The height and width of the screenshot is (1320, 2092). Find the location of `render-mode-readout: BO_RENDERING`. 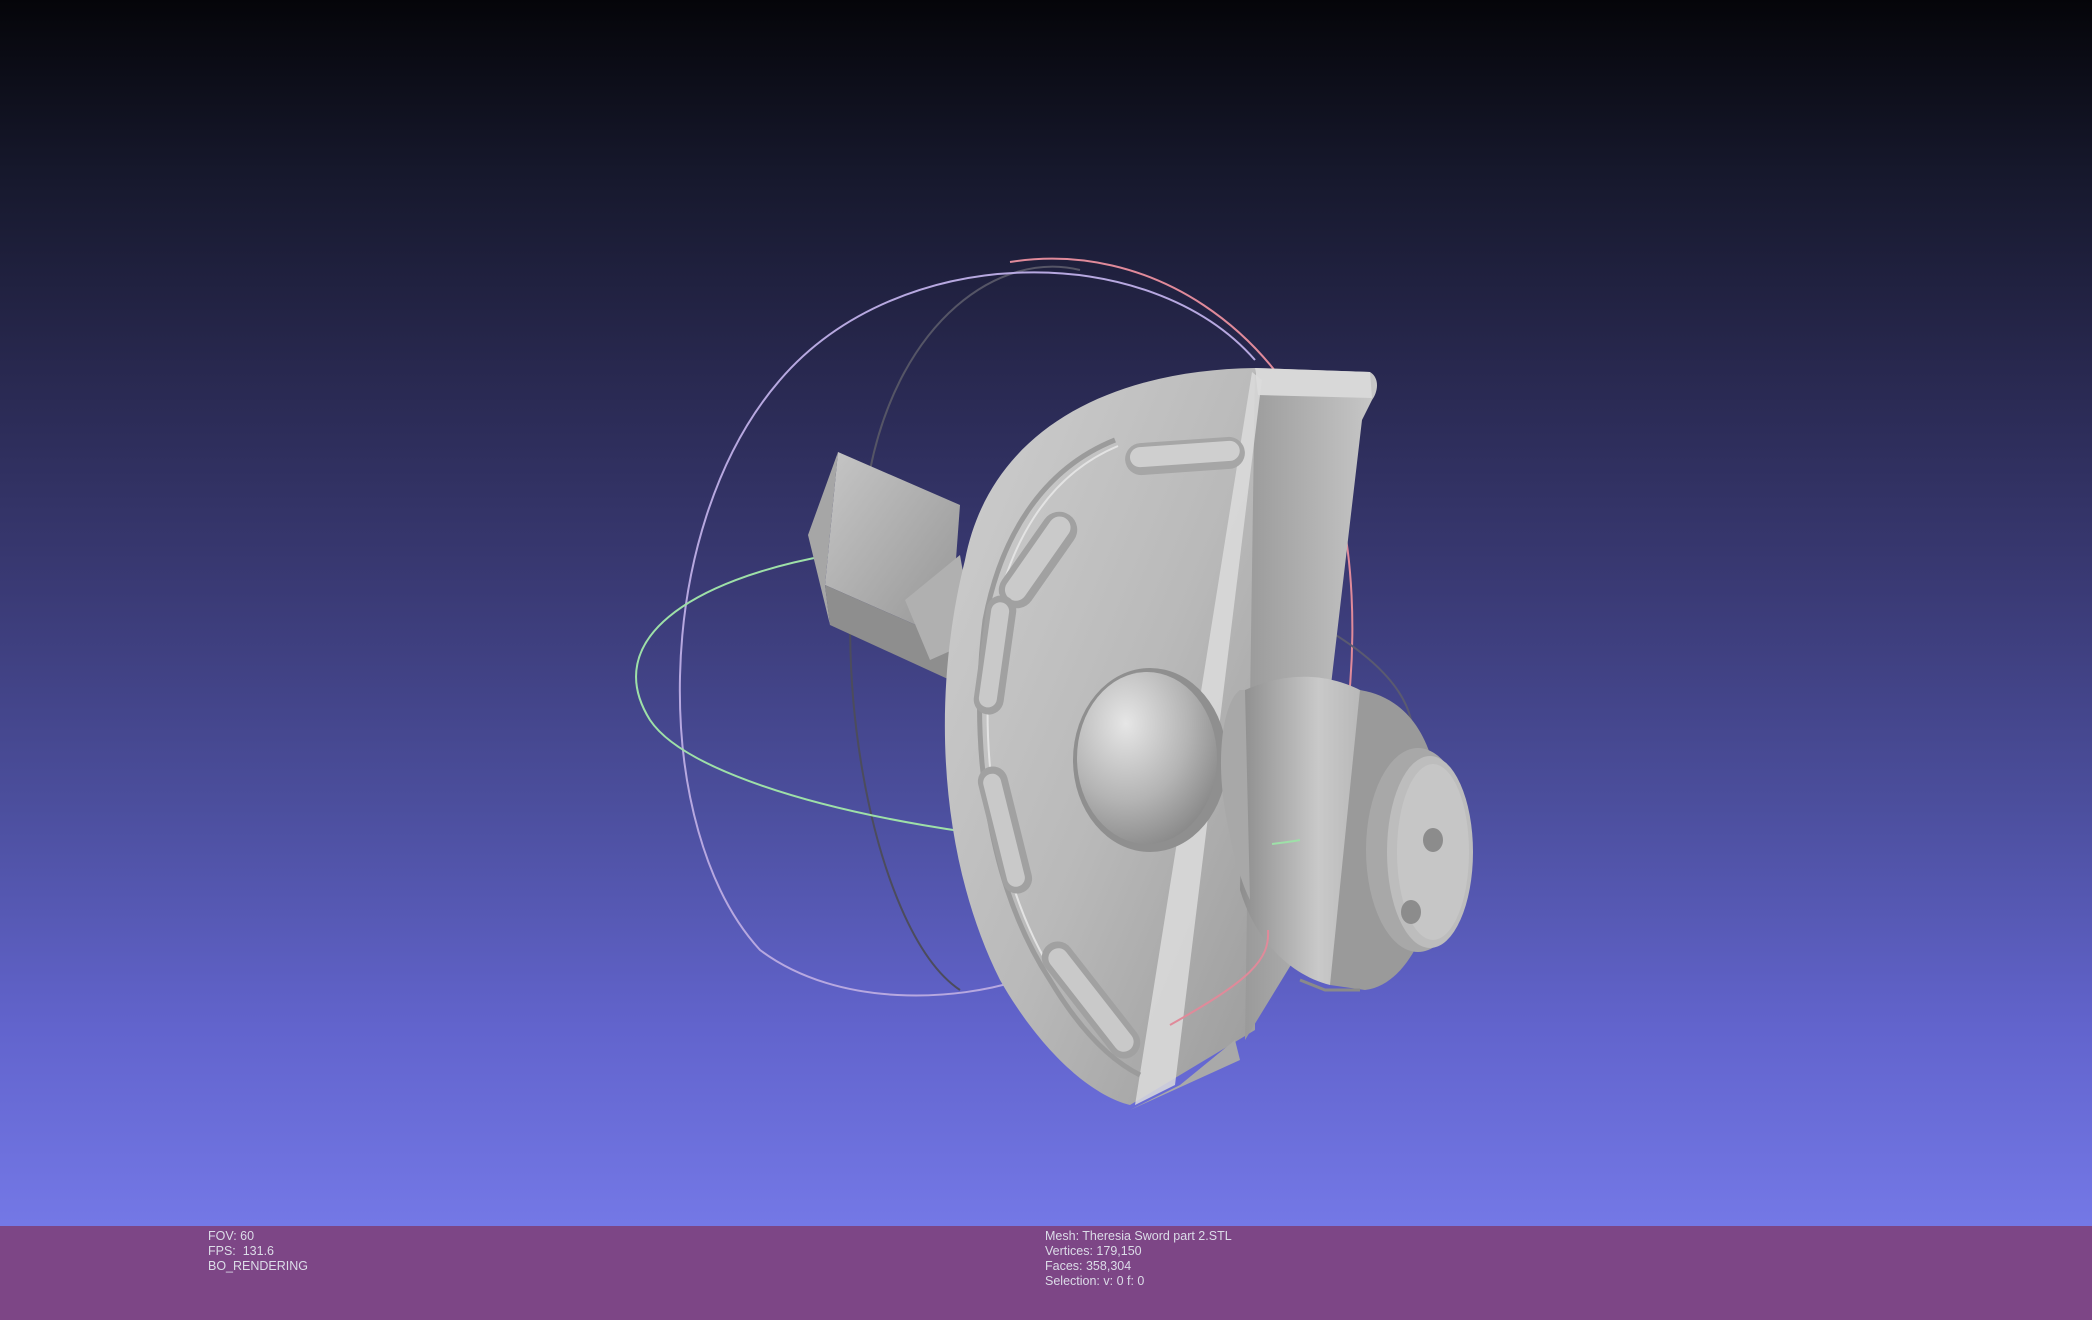

render-mode-readout: BO_RENDERING is located at coordinates (258, 1266).